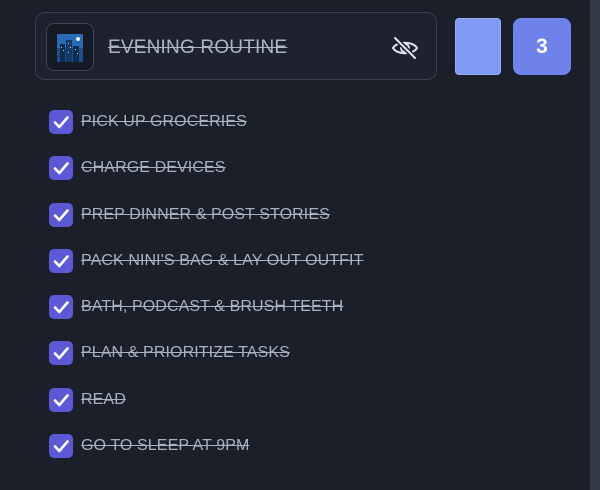 This screenshot has width=600, height=490. Describe the element at coordinates (249, 457) in the screenshot. I see `task-item: GO TO SLEEP AT 9PM` at that location.